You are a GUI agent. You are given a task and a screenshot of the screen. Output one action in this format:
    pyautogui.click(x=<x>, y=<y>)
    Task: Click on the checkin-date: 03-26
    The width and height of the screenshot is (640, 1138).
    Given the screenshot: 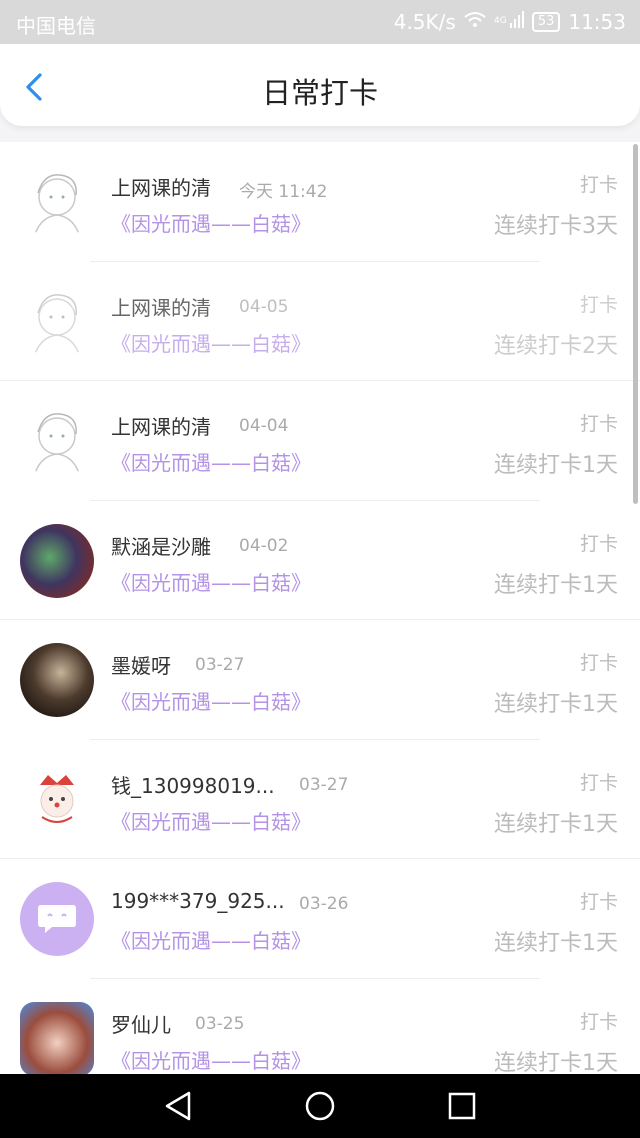 What is the action you would take?
    pyautogui.click(x=324, y=904)
    